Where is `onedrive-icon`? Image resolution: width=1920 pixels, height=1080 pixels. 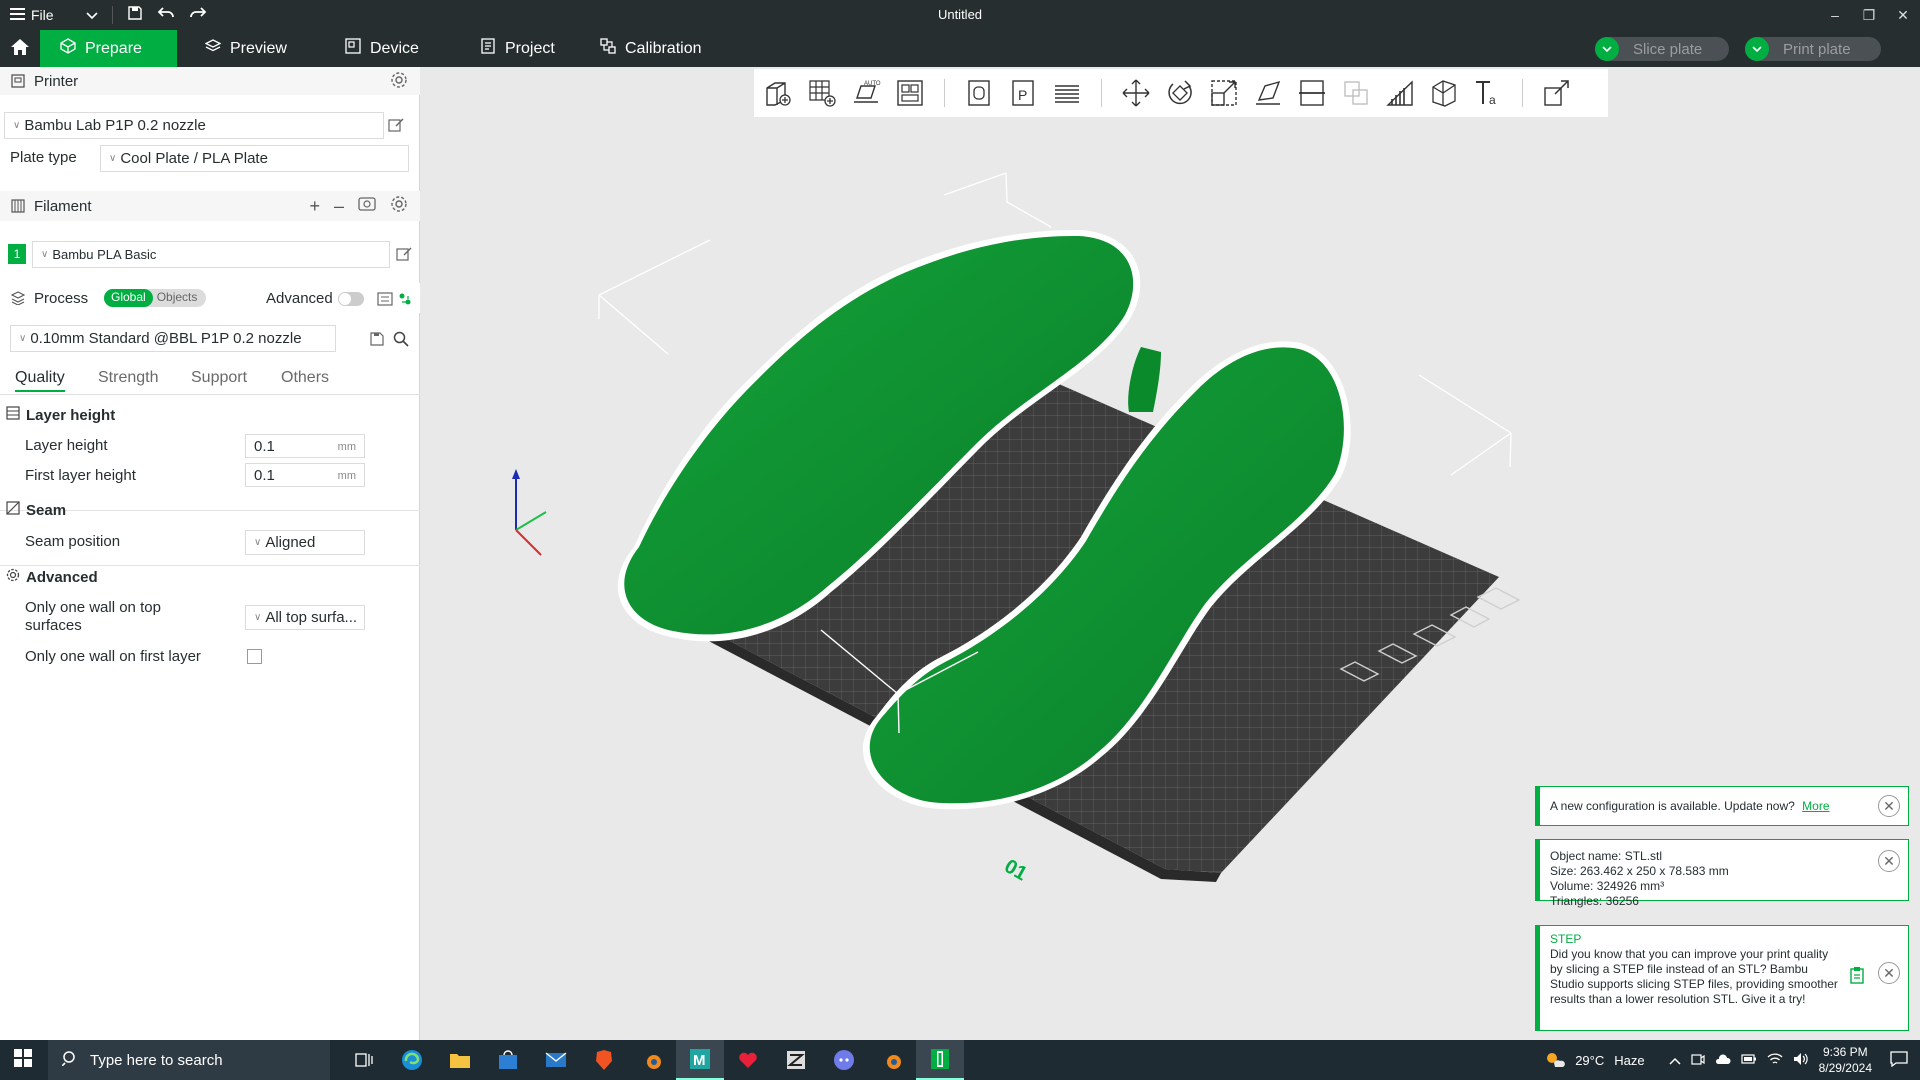
onedrive-icon is located at coordinates (1723, 1060).